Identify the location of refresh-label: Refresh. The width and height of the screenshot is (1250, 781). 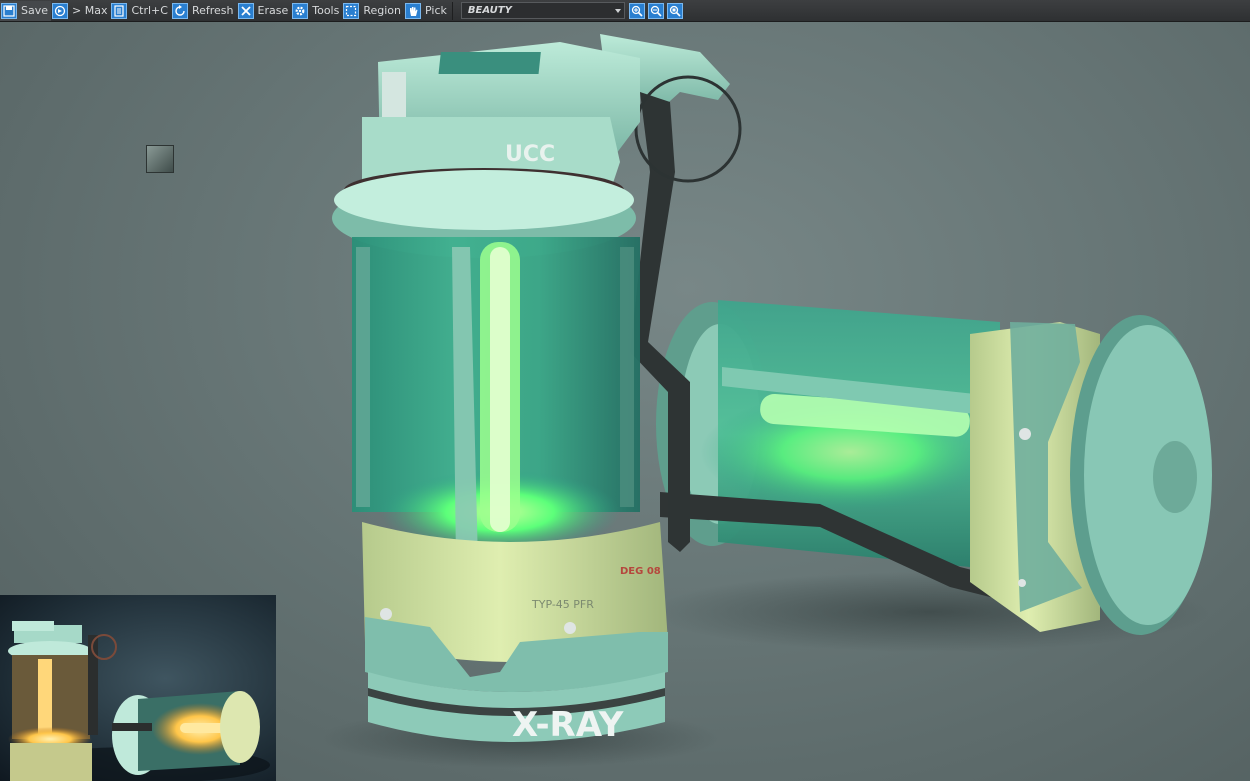
(212, 10).